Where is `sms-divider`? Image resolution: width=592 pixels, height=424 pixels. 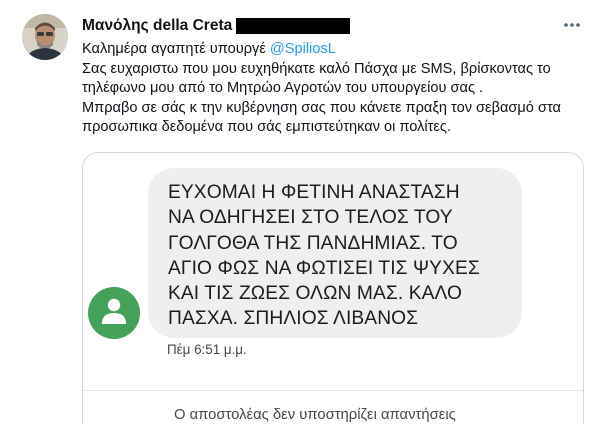 sms-divider is located at coordinates (333, 390).